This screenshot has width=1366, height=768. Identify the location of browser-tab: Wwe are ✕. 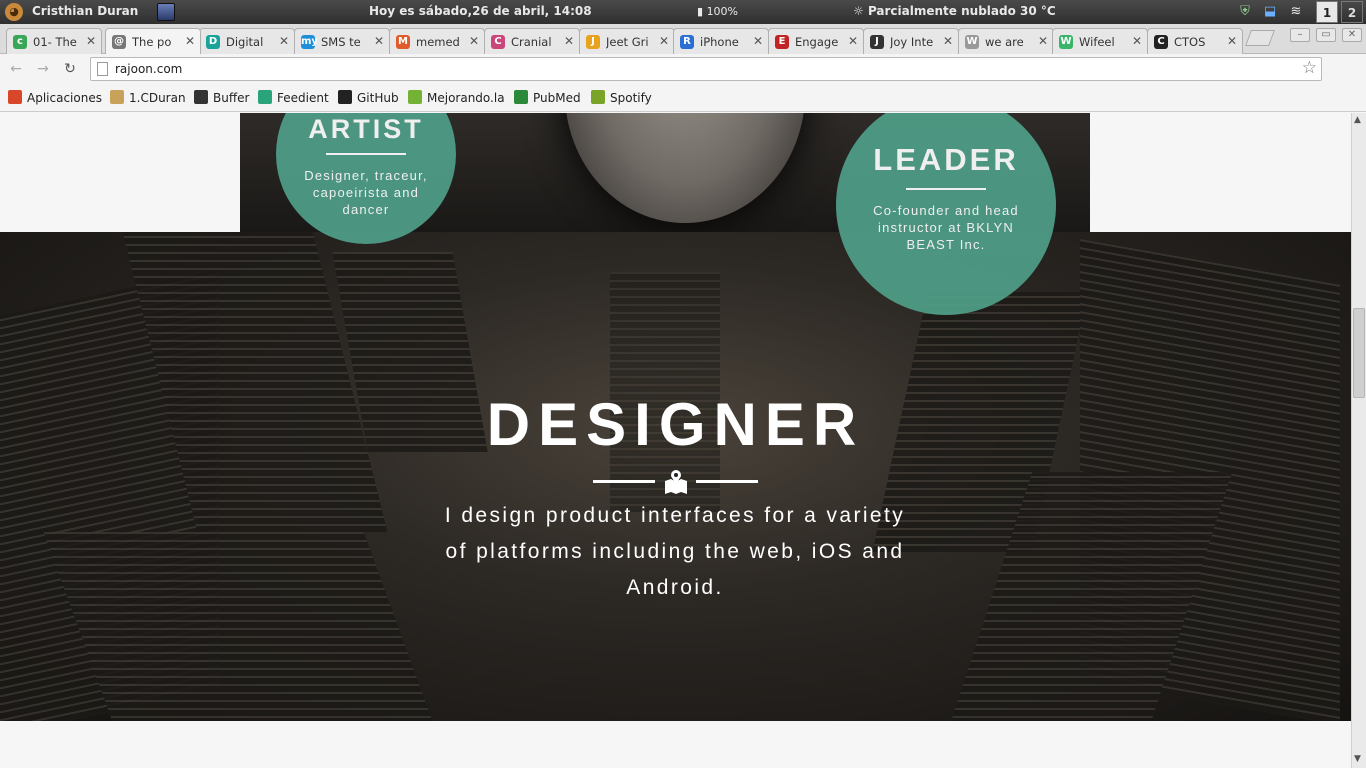
(1006, 41).